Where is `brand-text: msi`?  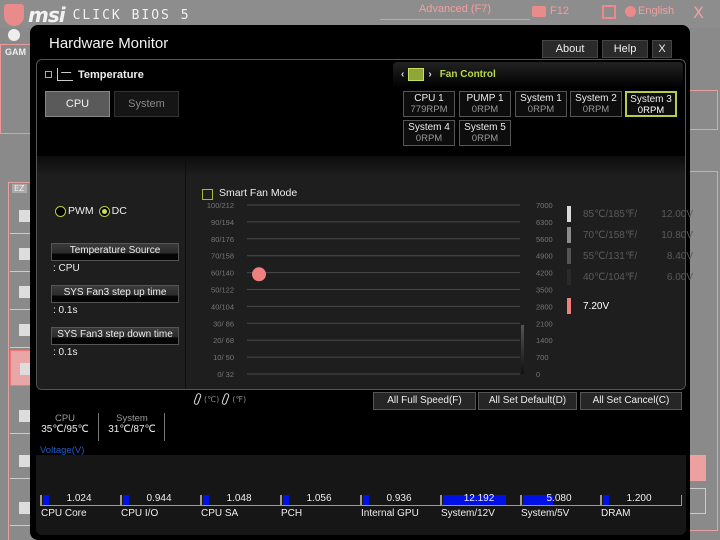 brand-text: msi is located at coordinates (47, 15).